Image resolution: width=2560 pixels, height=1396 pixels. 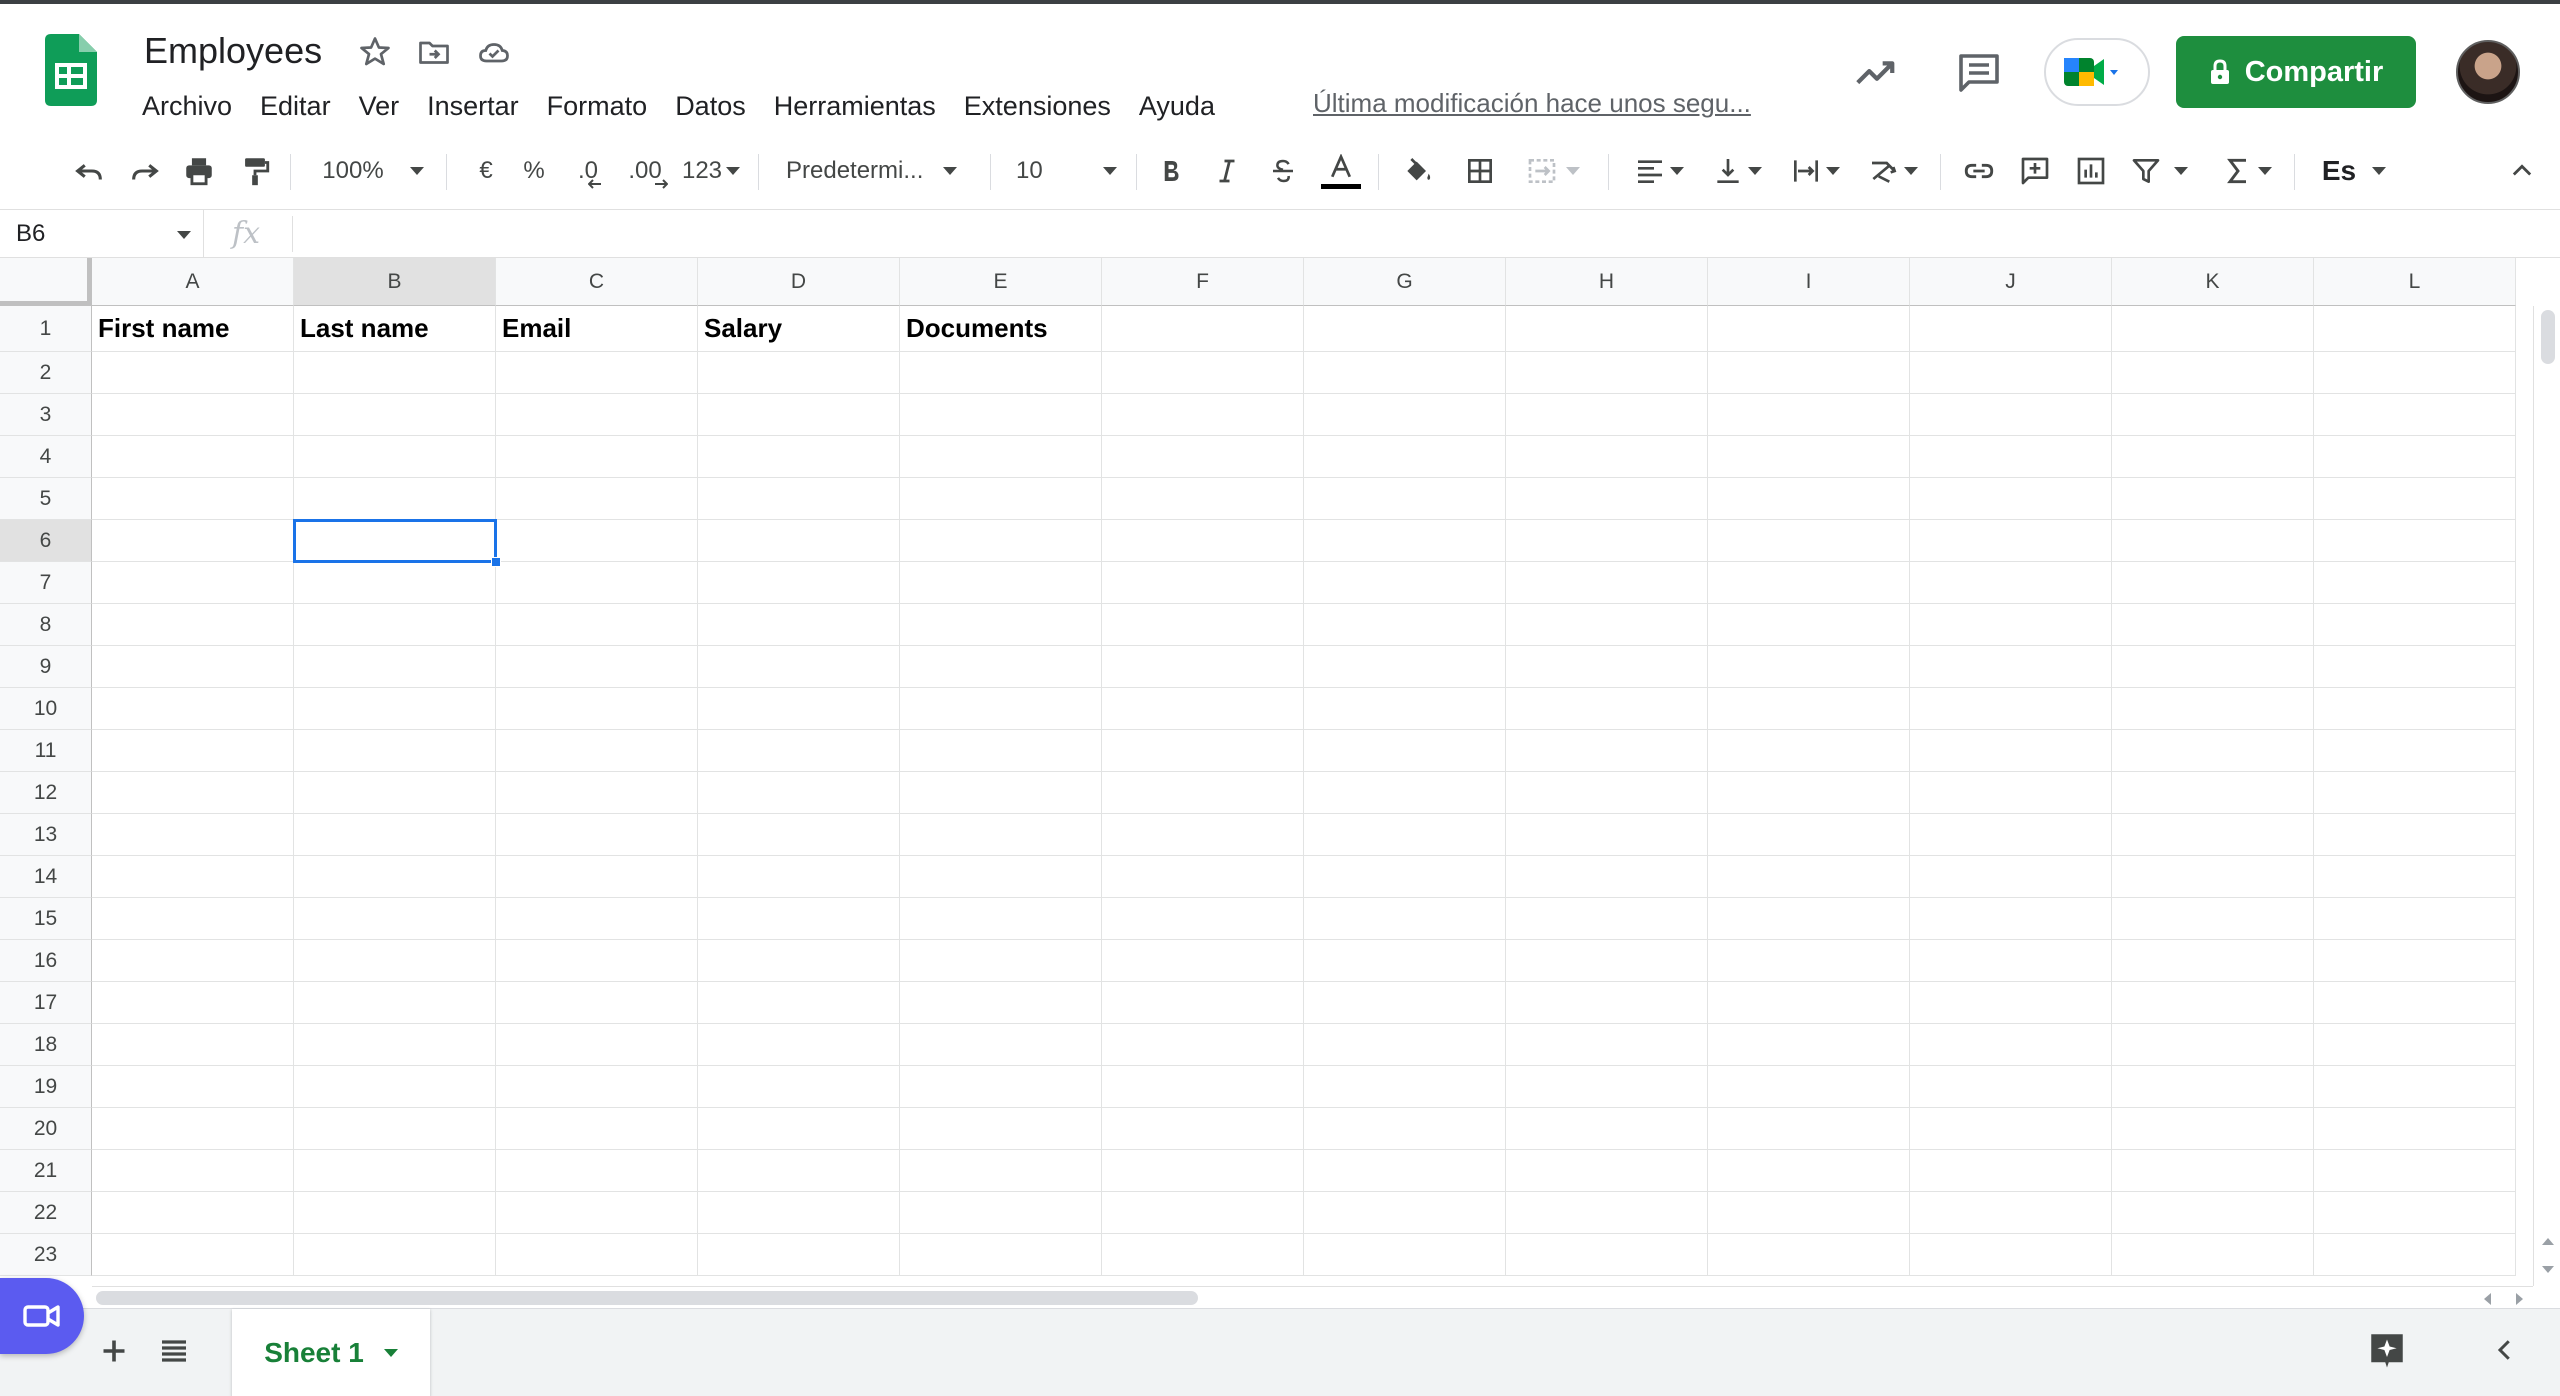 I want to click on cell-F23, so click(x=1203, y=1255).